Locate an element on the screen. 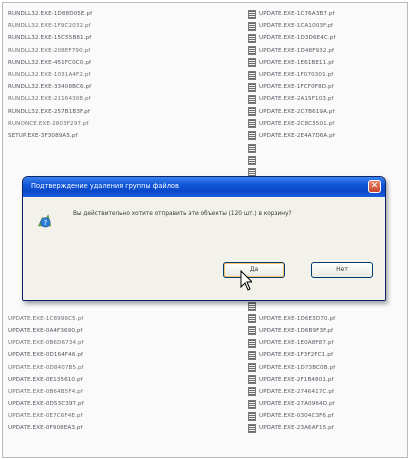 The image size is (409, 459). file-item: UPDATE.EXE-0B6D6734.pf is located at coordinates (83, 343).